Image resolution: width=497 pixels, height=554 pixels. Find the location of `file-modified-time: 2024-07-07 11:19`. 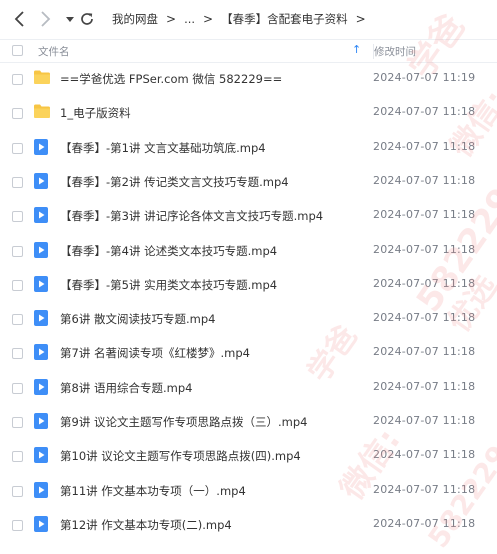

file-modified-time: 2024-07-07 11:19 is located at coordinates (424, 77).